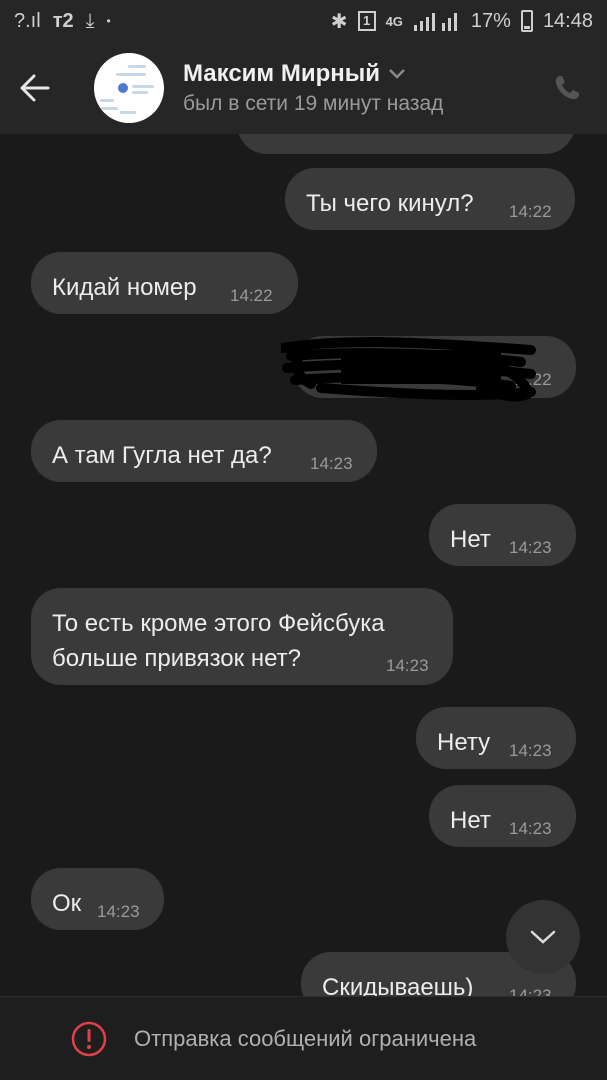  Describe the element at coordinates (313, 103) in the screenshot. I see `last-seen-status: был в сети 19 минут назад` at that location.